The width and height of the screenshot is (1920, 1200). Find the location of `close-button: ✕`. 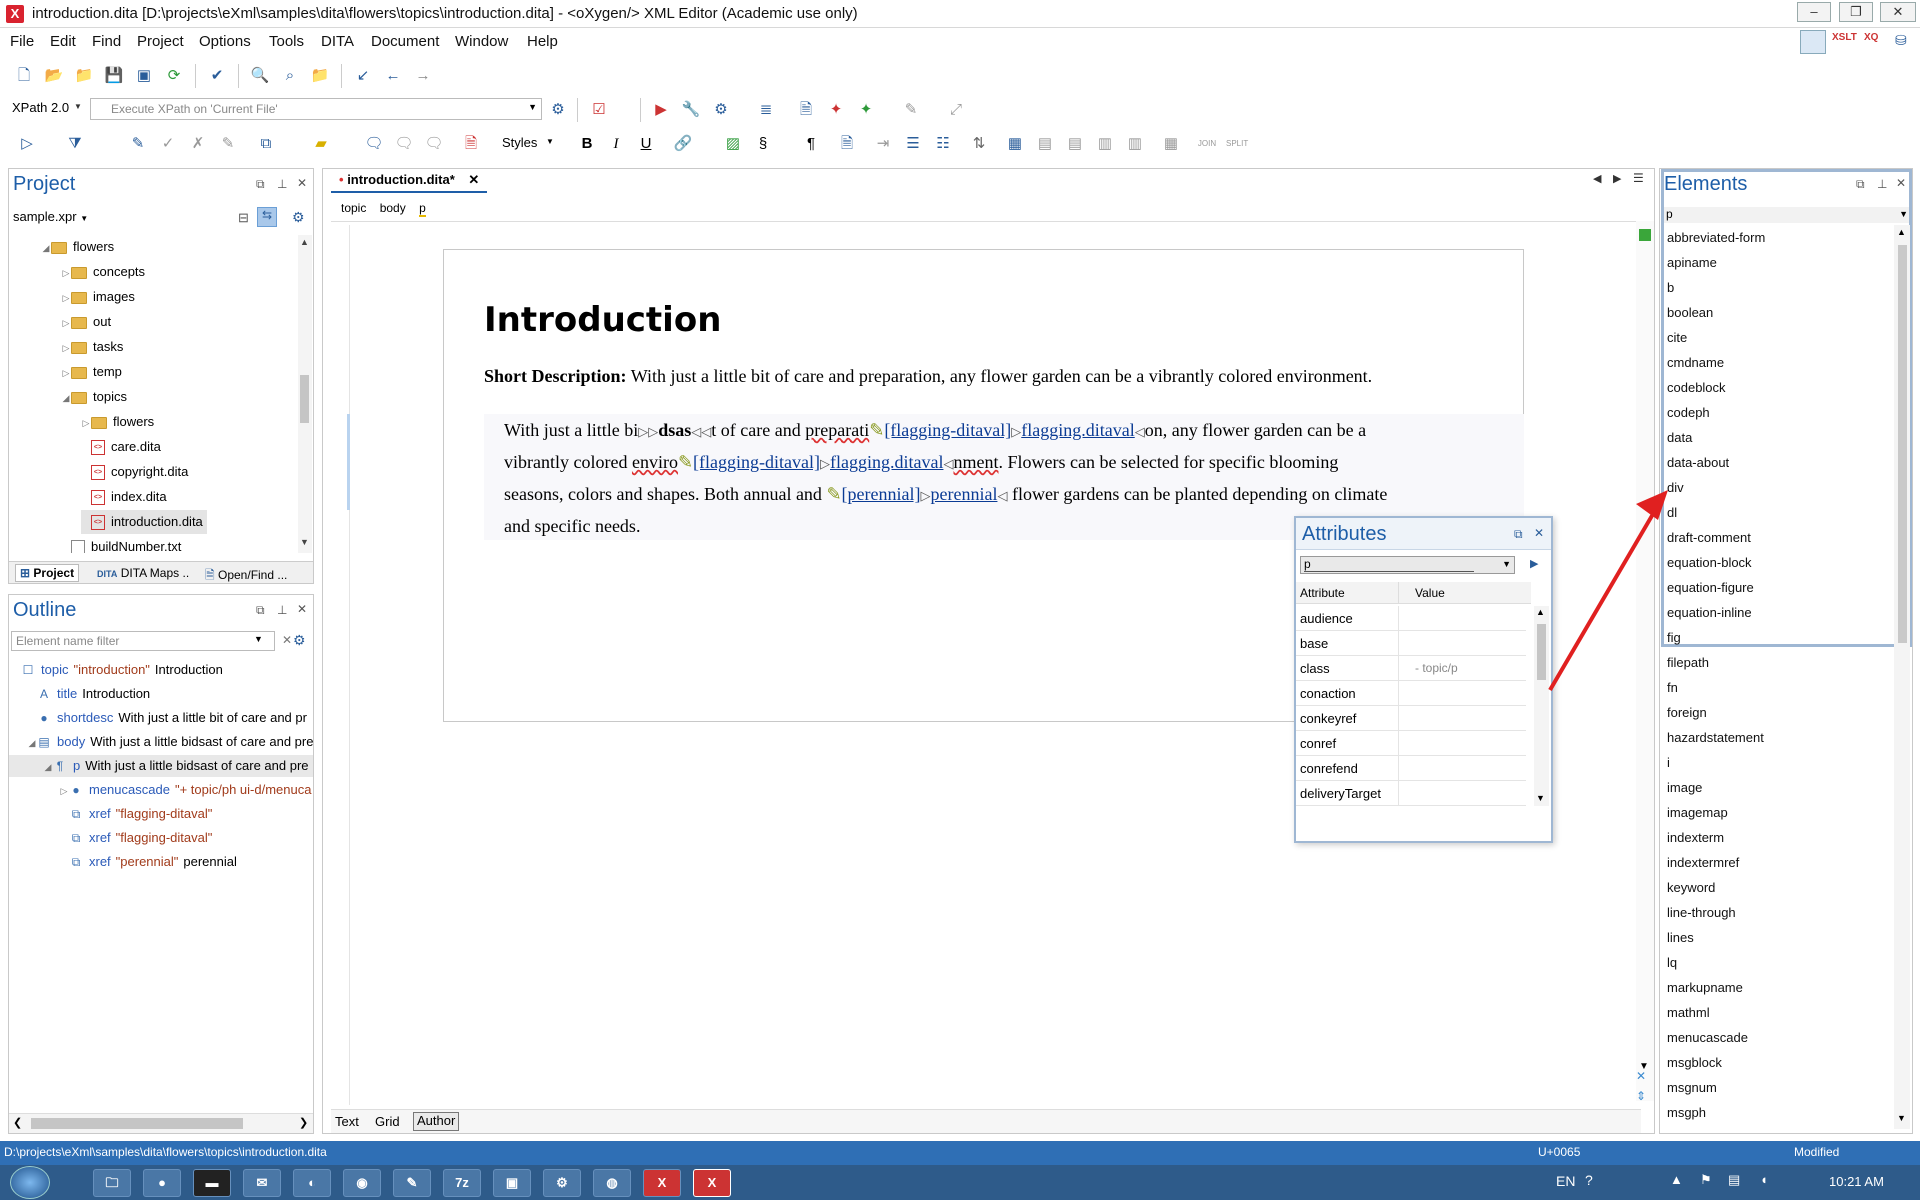

close-button: ✕ is located at coordinates (1898, 12).